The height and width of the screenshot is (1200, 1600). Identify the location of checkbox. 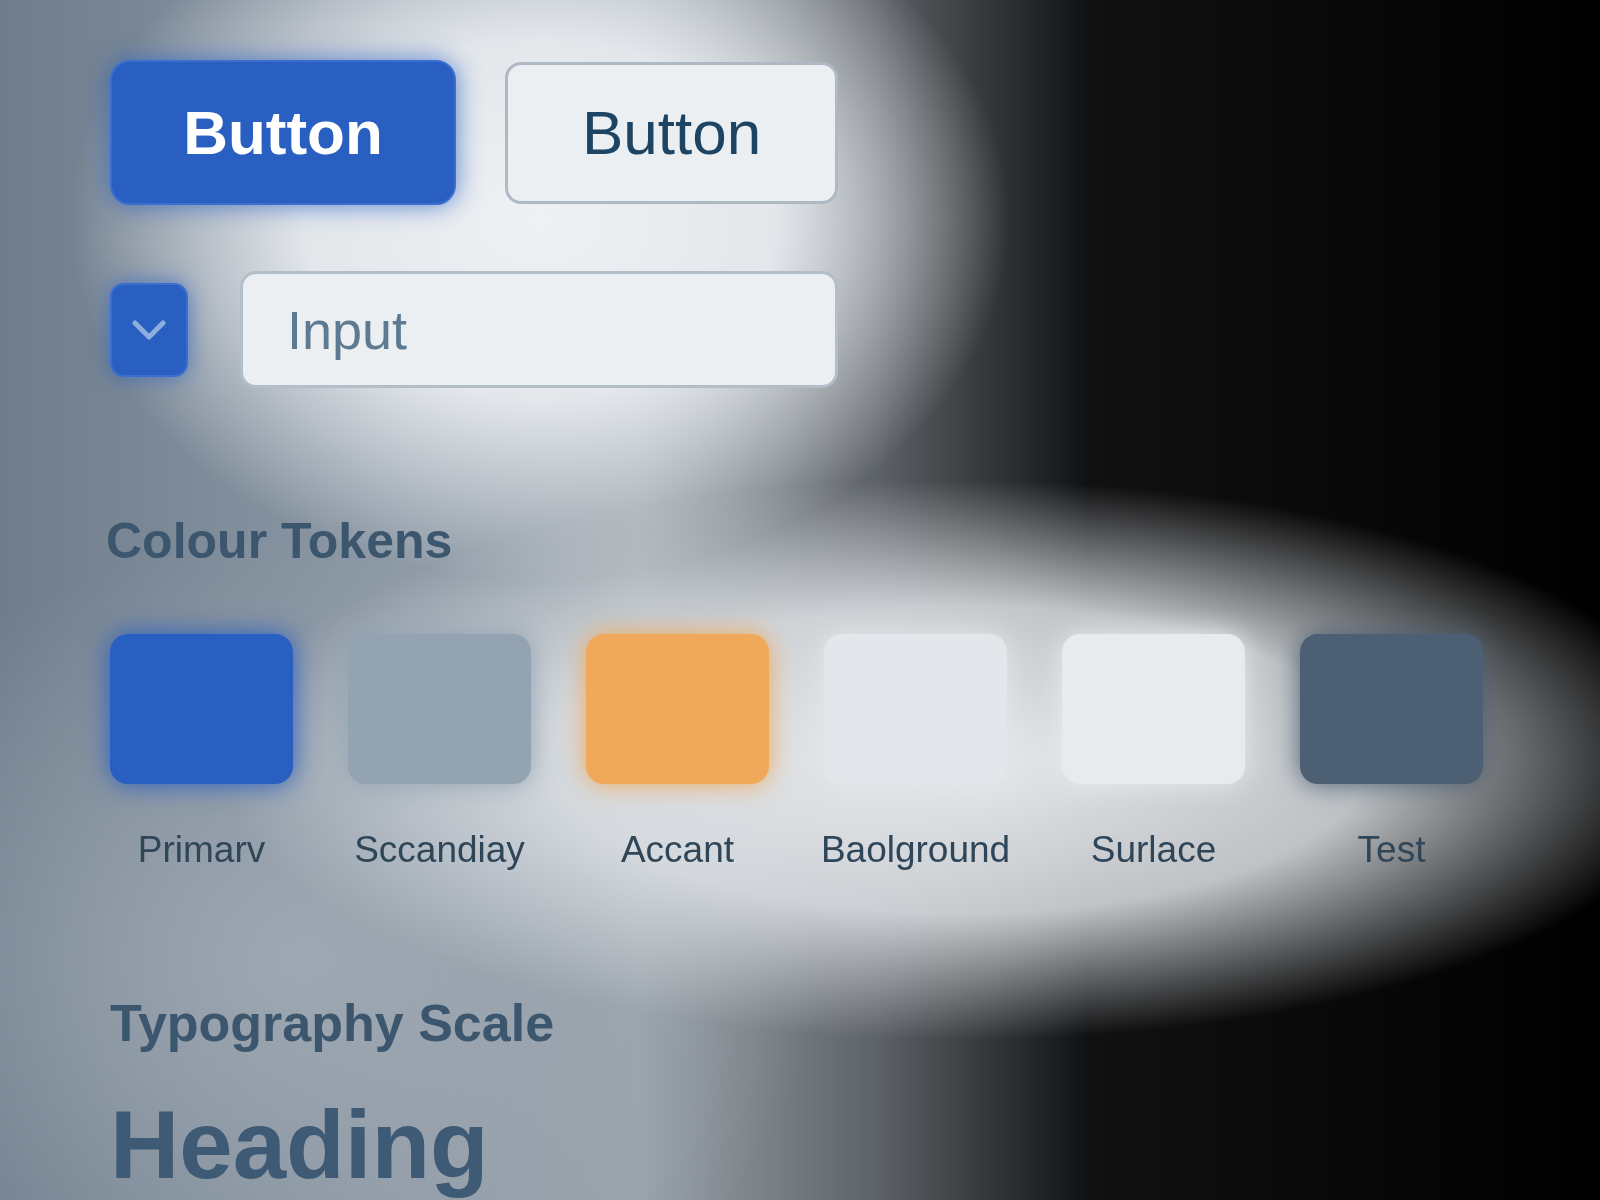
(149, 329).